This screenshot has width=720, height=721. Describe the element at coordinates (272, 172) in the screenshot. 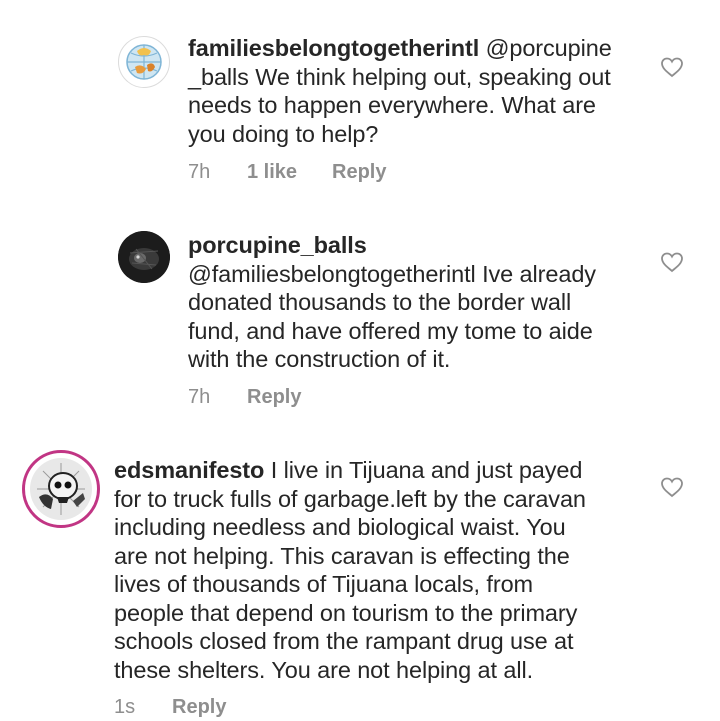

I see `likes-count: 1 like` at that location.